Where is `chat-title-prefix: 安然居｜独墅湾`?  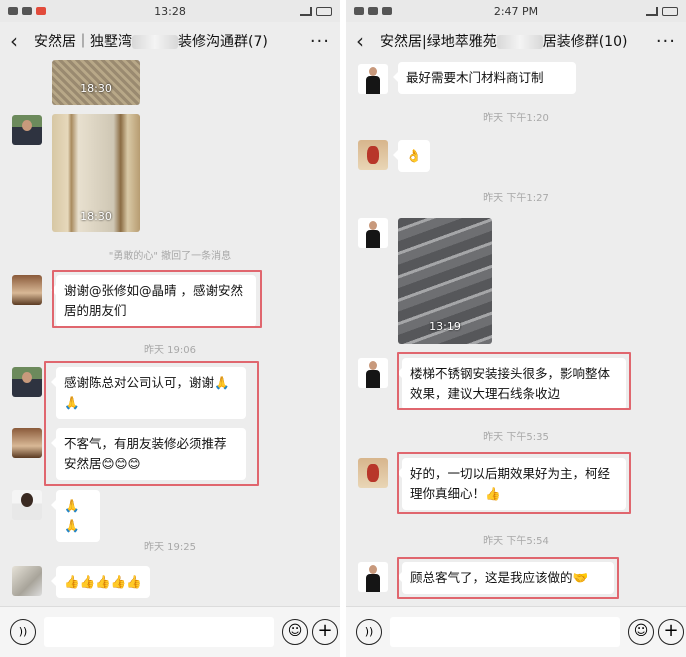 chat-title-prefix: 安然居｜独墅湾 is located at coordinates (83, 42).